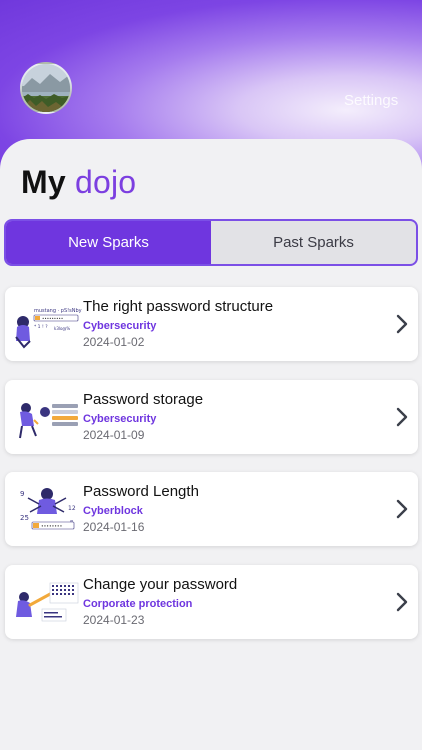 The image size is (422, 750). Describe the element at coordinates (114, 435) in the screenshot. I see `spark-date: 2024-01-09` at that location.